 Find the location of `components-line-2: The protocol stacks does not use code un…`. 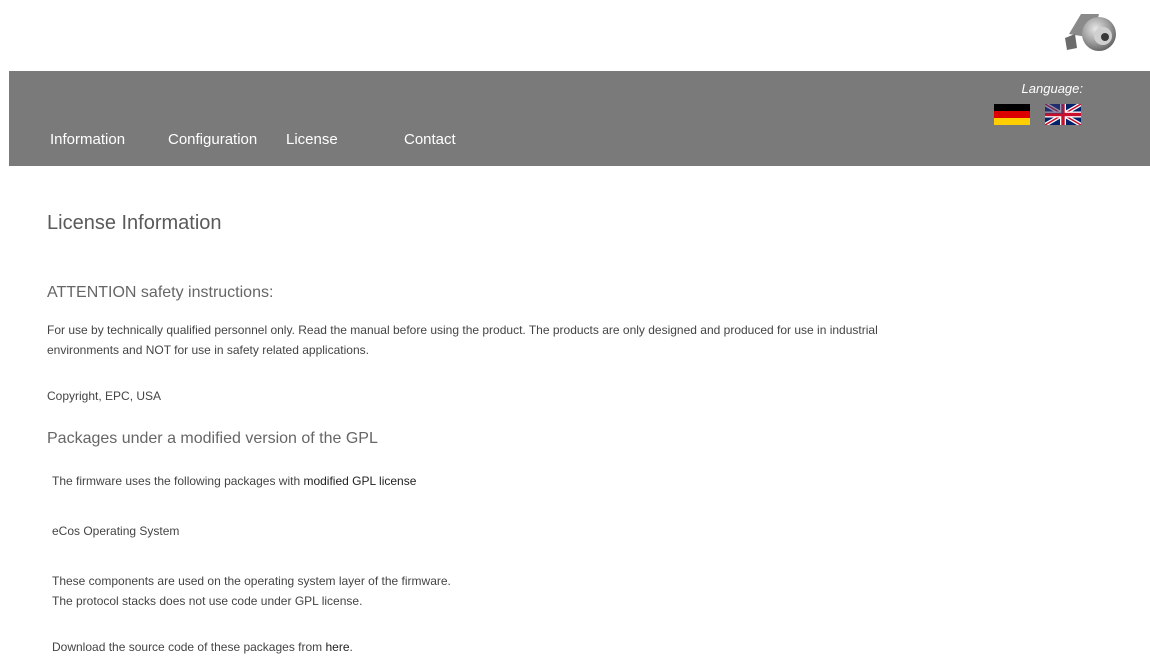

components-line-2: The protocol stacks does not use code un… is located at coordinates (207, 601).